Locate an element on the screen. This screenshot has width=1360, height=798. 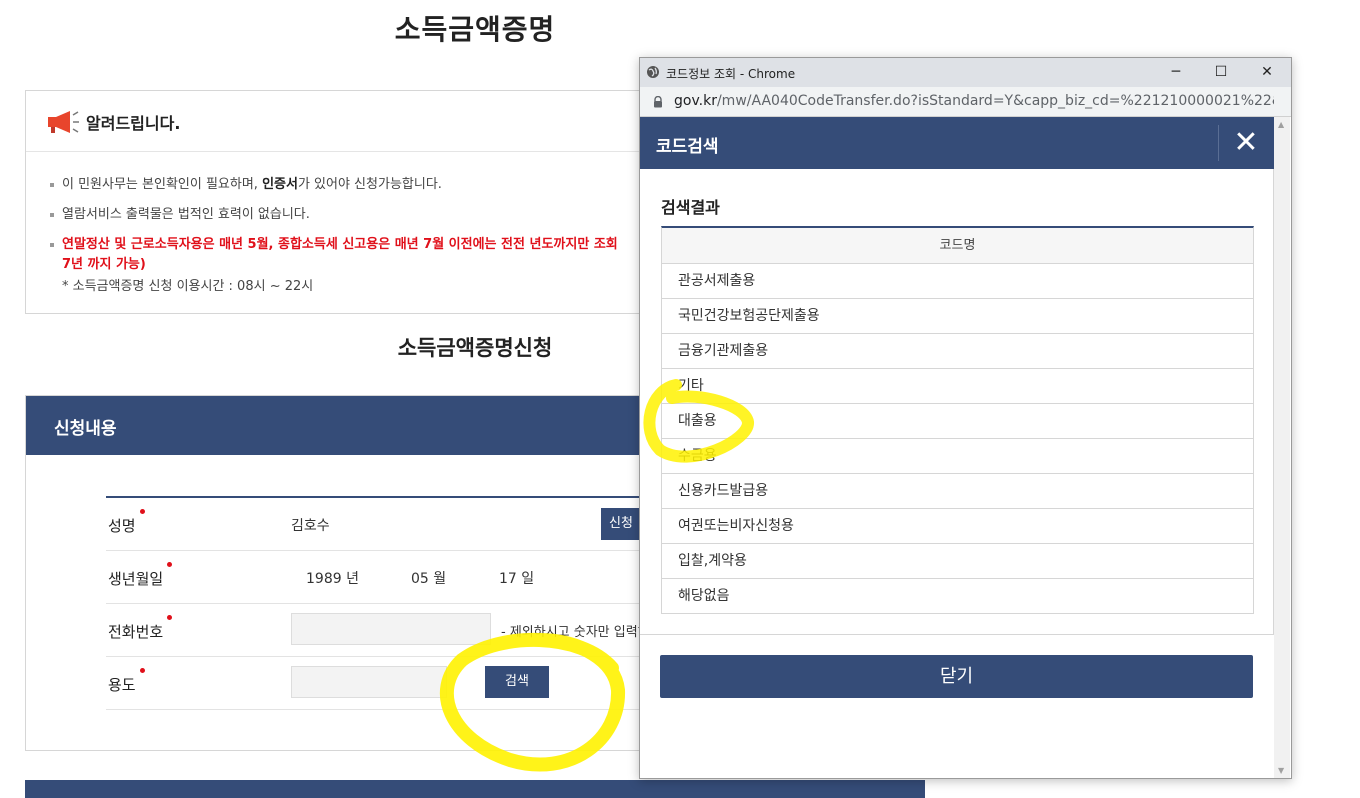
result-title: 검색결과 is located at coordinates (690, 207).